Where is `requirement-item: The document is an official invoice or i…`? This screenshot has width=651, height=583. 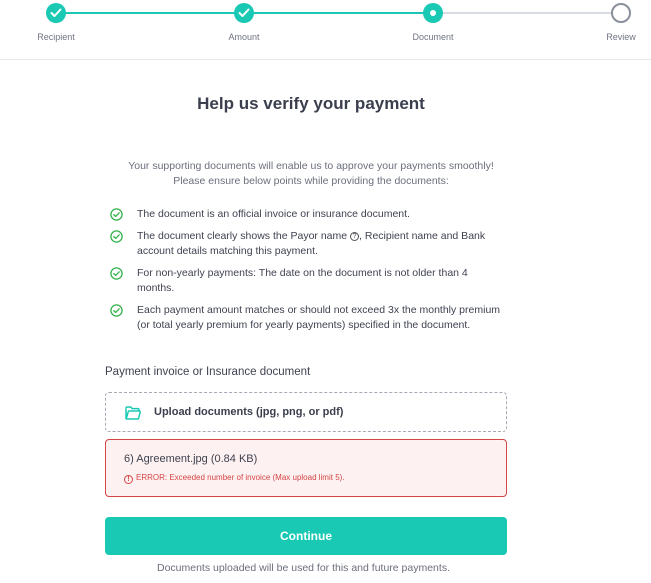 requirement-item: The document is an official invoice or i… is located at coordinates (307, 214).